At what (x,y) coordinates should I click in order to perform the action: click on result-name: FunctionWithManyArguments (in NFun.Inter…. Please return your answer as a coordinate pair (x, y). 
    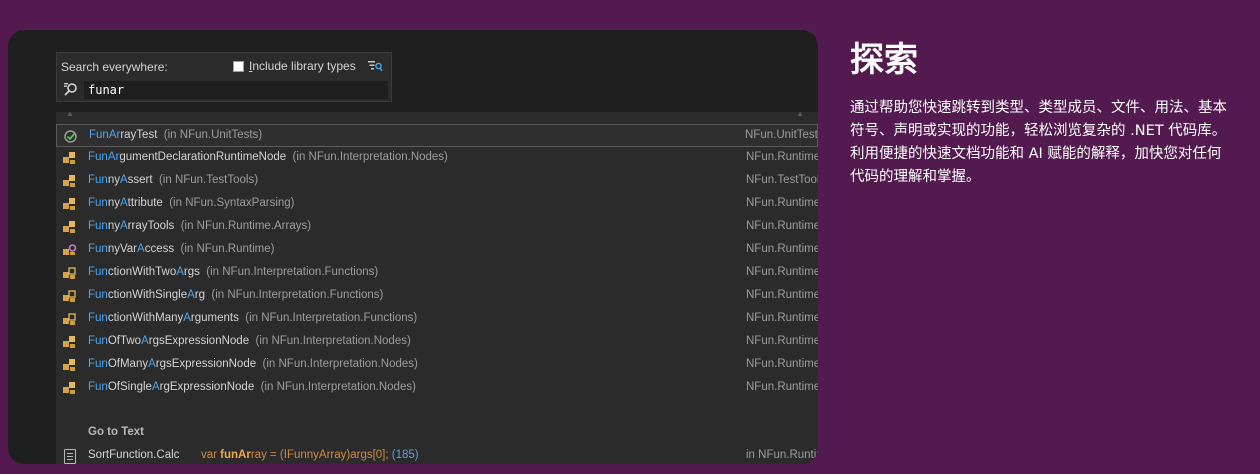
    Looking at the image, I should click on (253, 318).